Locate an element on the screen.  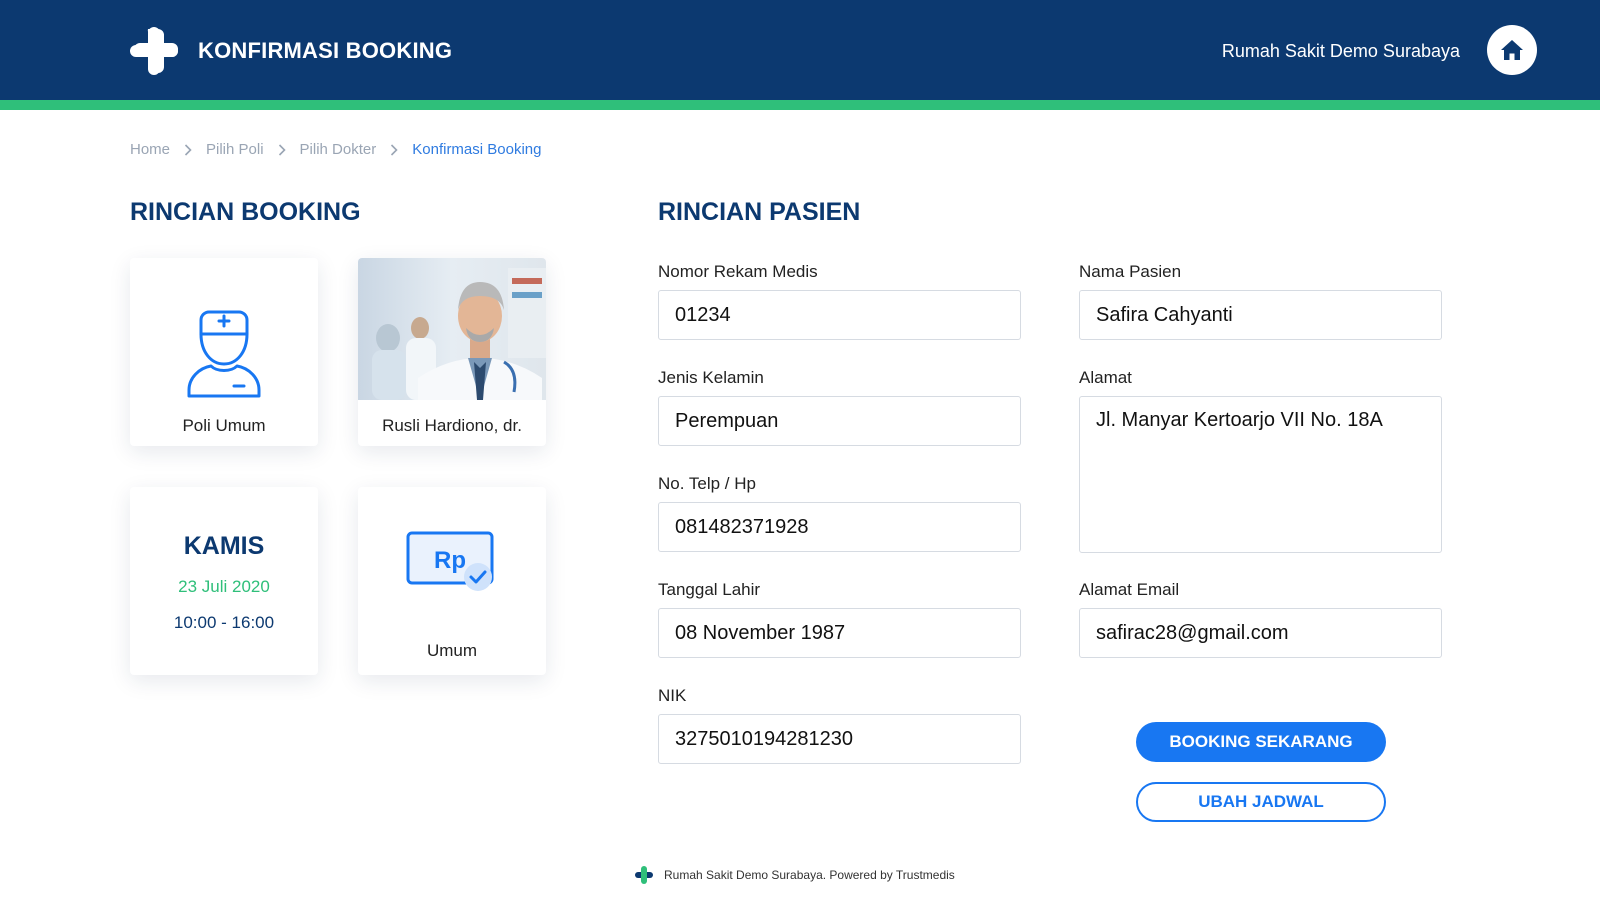
header-accent-stripe is located at coordinates (800, 105).